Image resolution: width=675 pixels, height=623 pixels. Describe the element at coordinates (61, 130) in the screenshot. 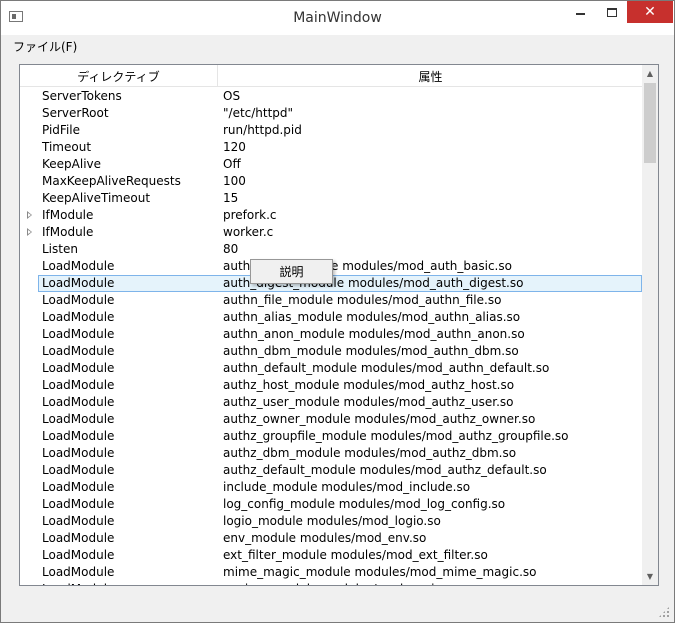

I see `directive-name: PidFile` at that location.